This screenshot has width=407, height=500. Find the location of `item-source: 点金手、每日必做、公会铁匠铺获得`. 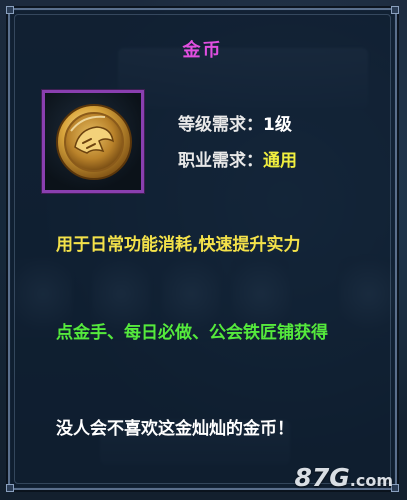

item-source: 点金手、每日必做、公会铁匠铺获得 is located at coordinates (192, 333).